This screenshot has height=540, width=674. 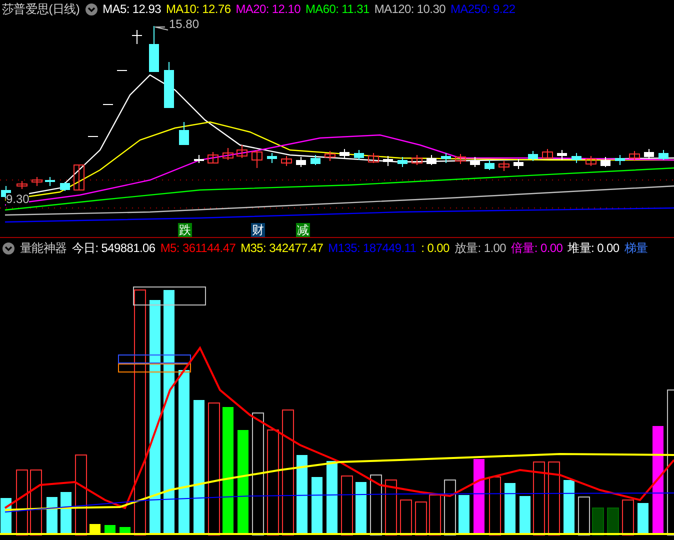 What do you see at coordinates (41, 9) in the screenshot?
I see `chart-title: 莎普爱思(日线)` at bounding box center [41, 9].